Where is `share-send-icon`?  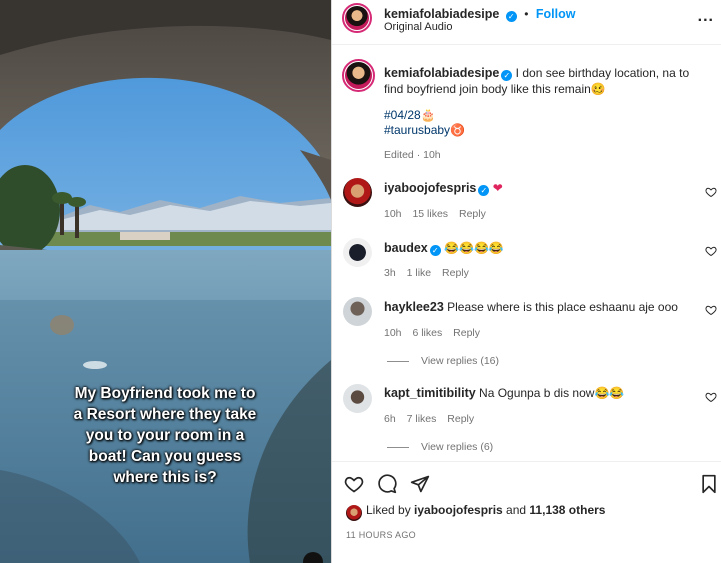 share-send-icon is located at coordinates (420, 484).